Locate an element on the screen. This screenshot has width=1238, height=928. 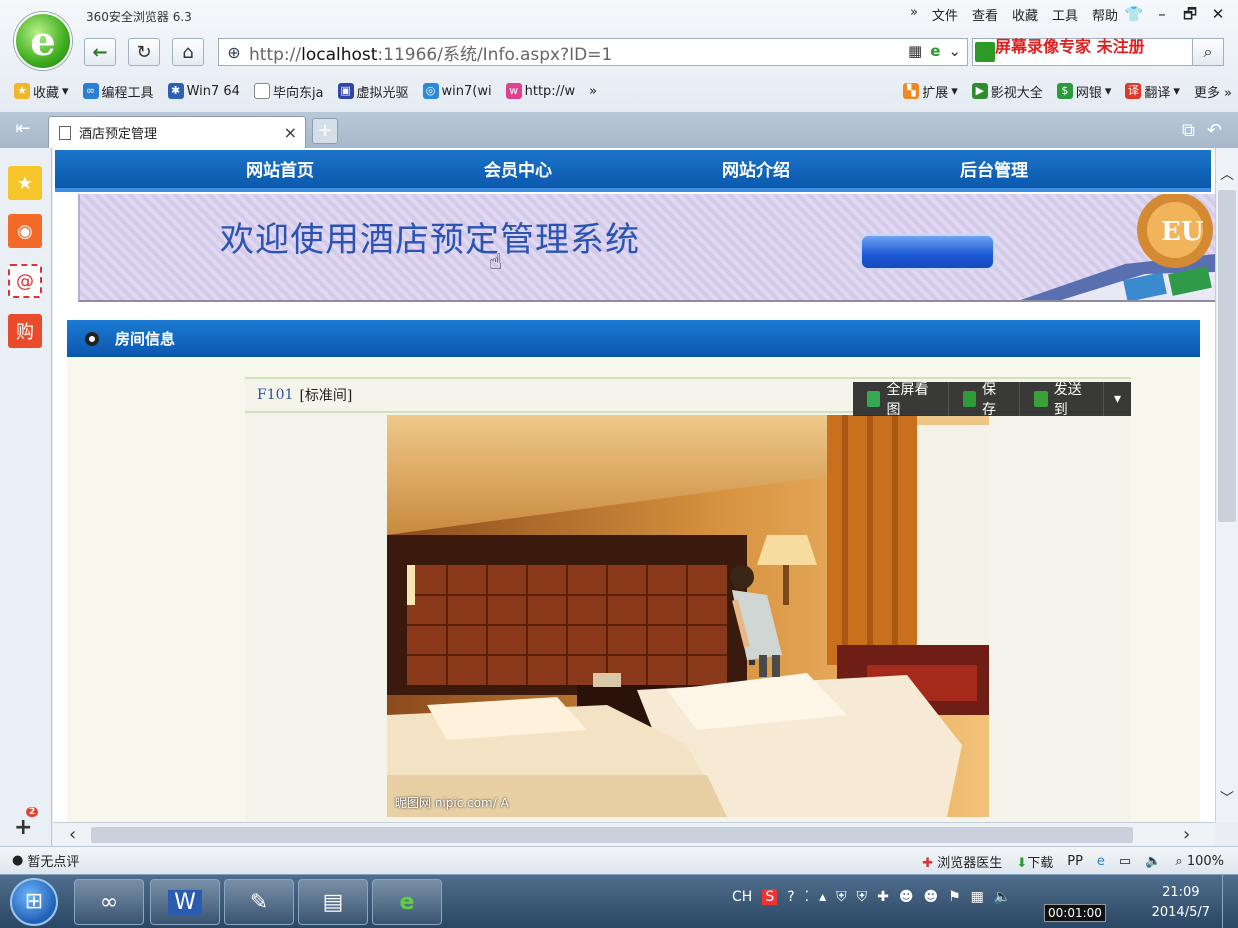
search-button: ⌕ is located at coordinates (1208, 52).